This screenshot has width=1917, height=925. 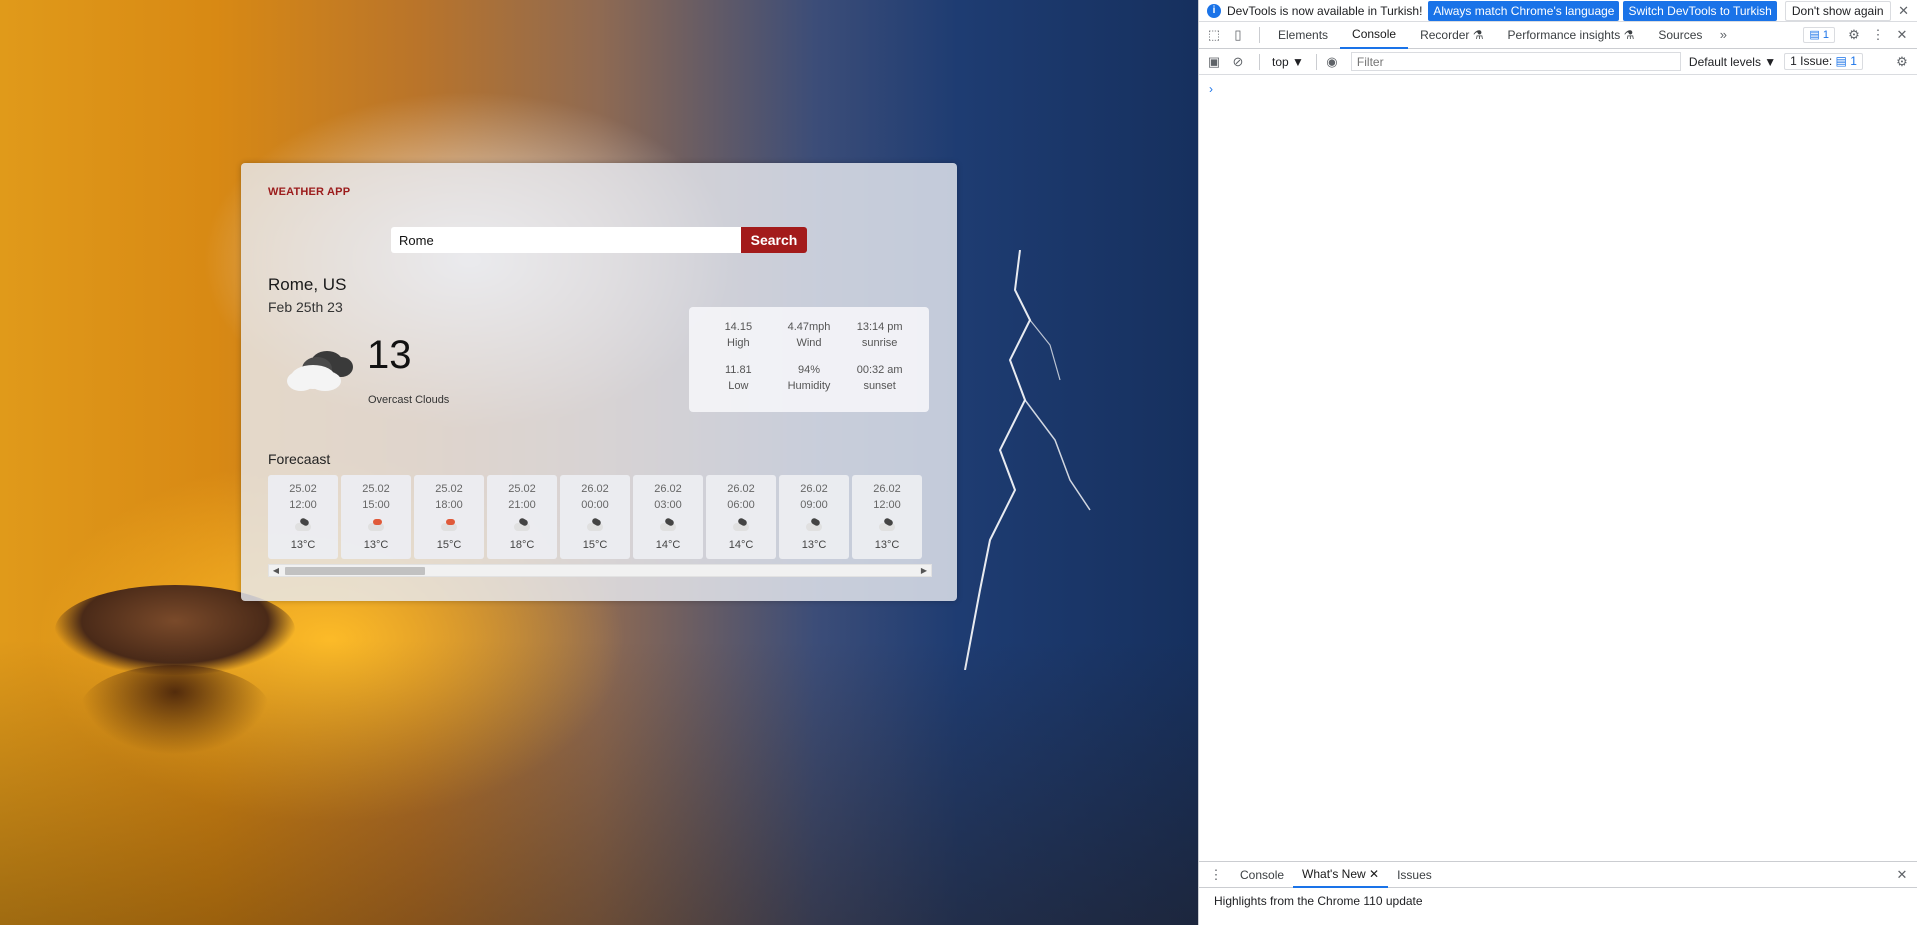 I want to click on forecast-time: 06:00, so click(x=741, y=505).